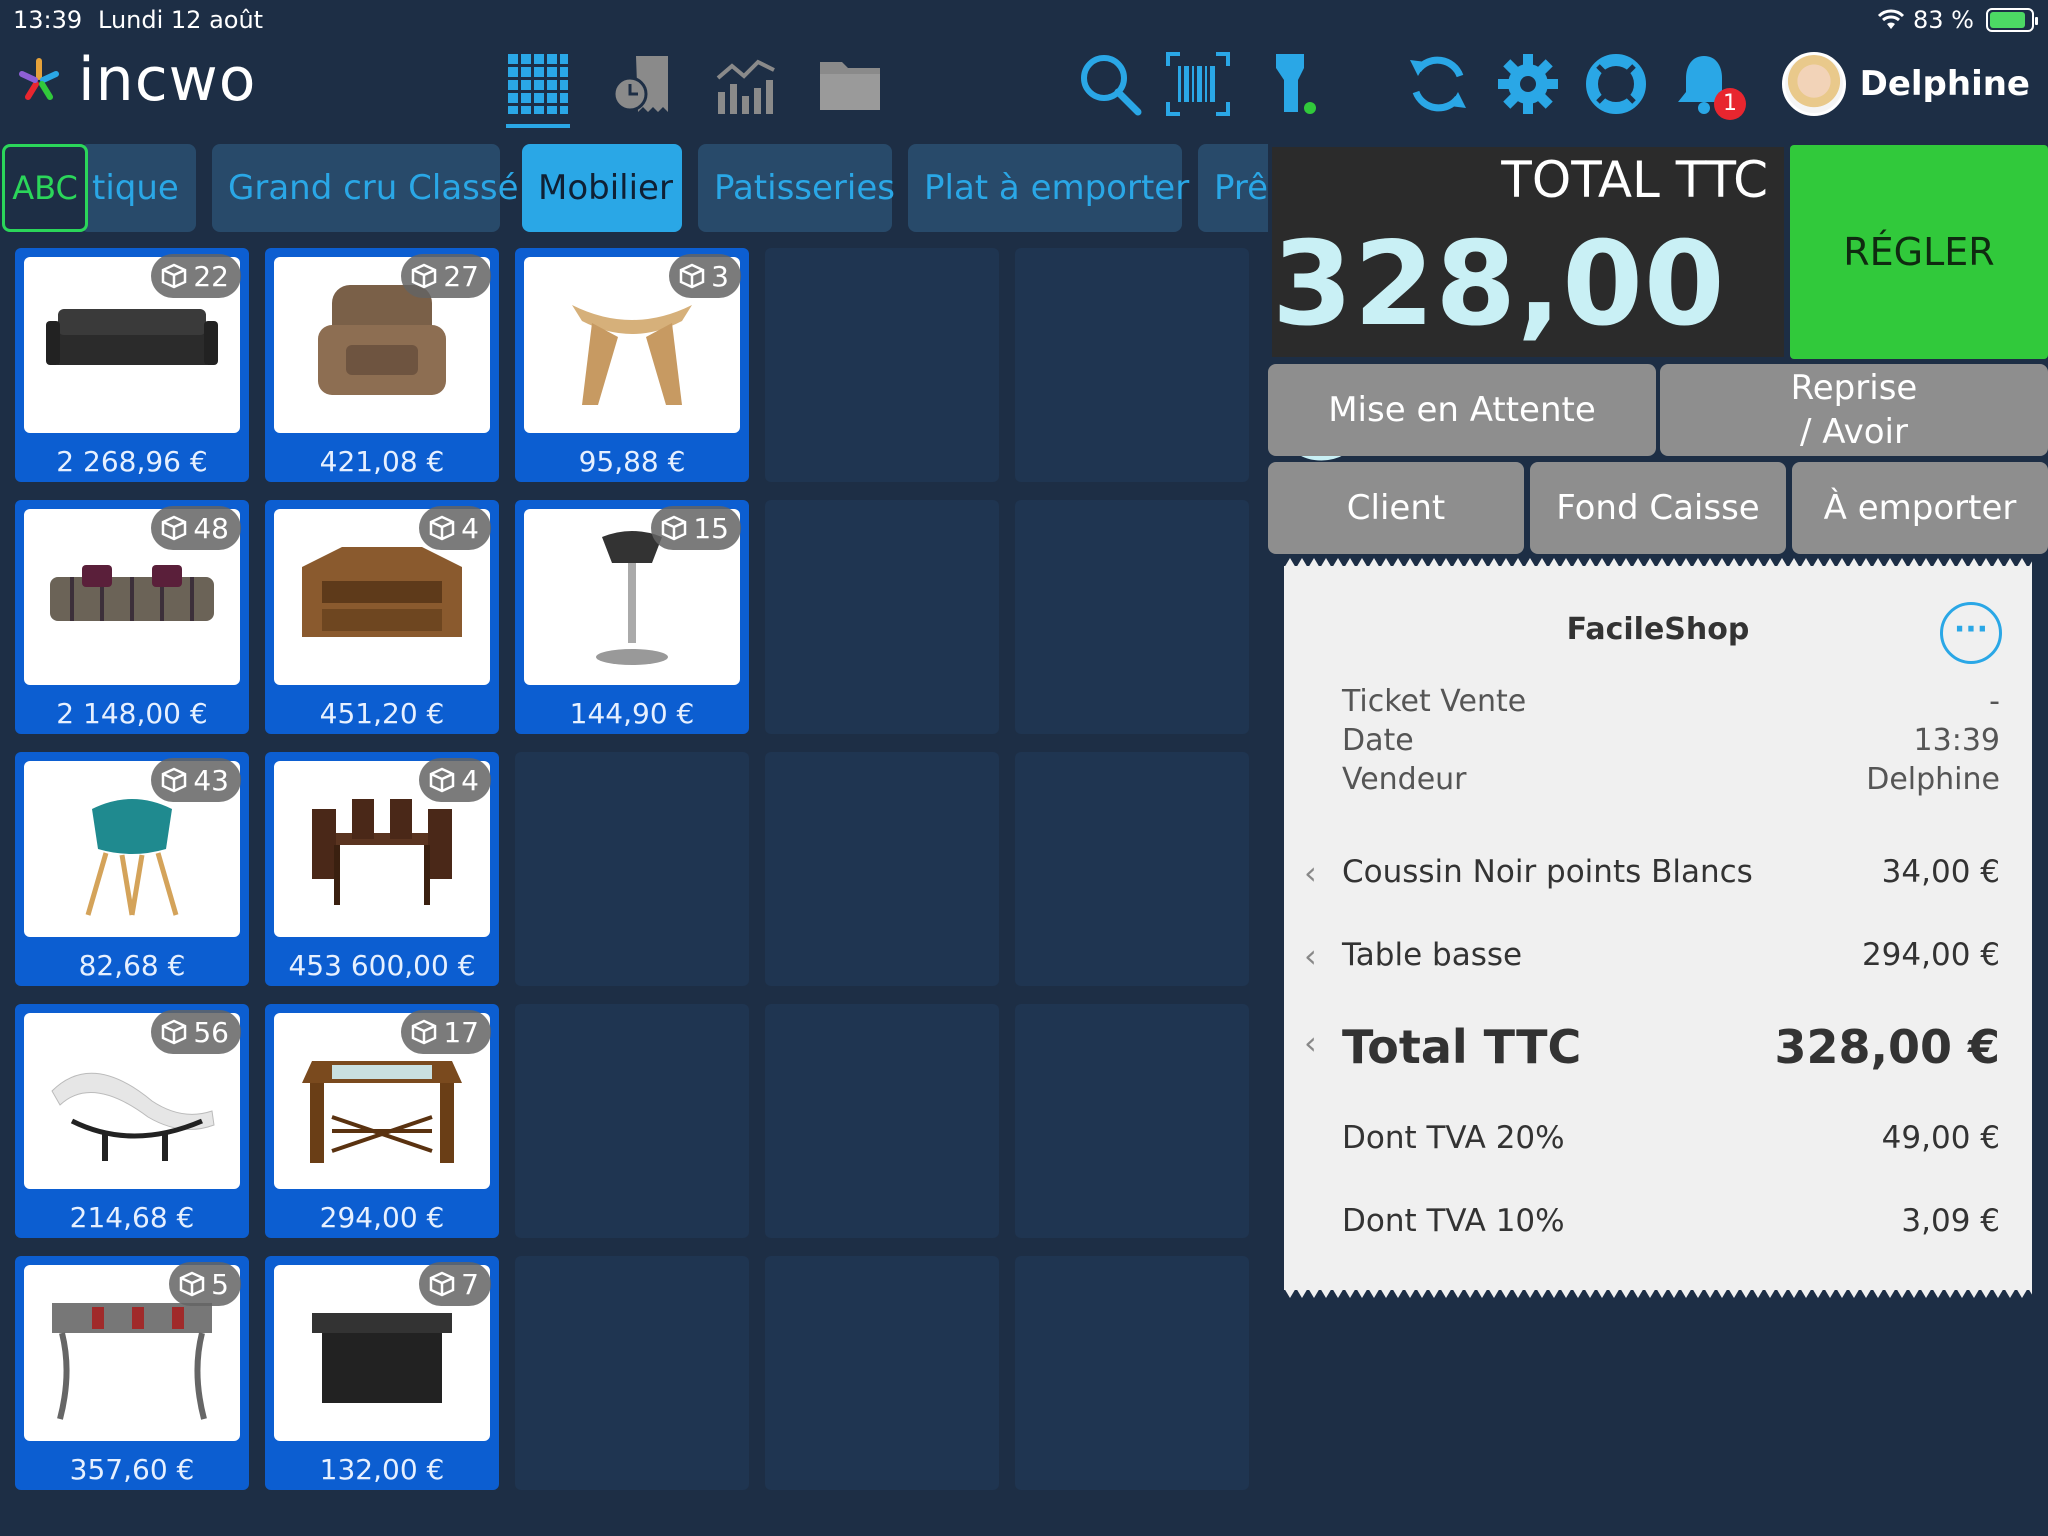  What do you see at coordinates (461, 1032) in the screenshot?
I see `stock-count: 17` at bounding box center [461, 1032].